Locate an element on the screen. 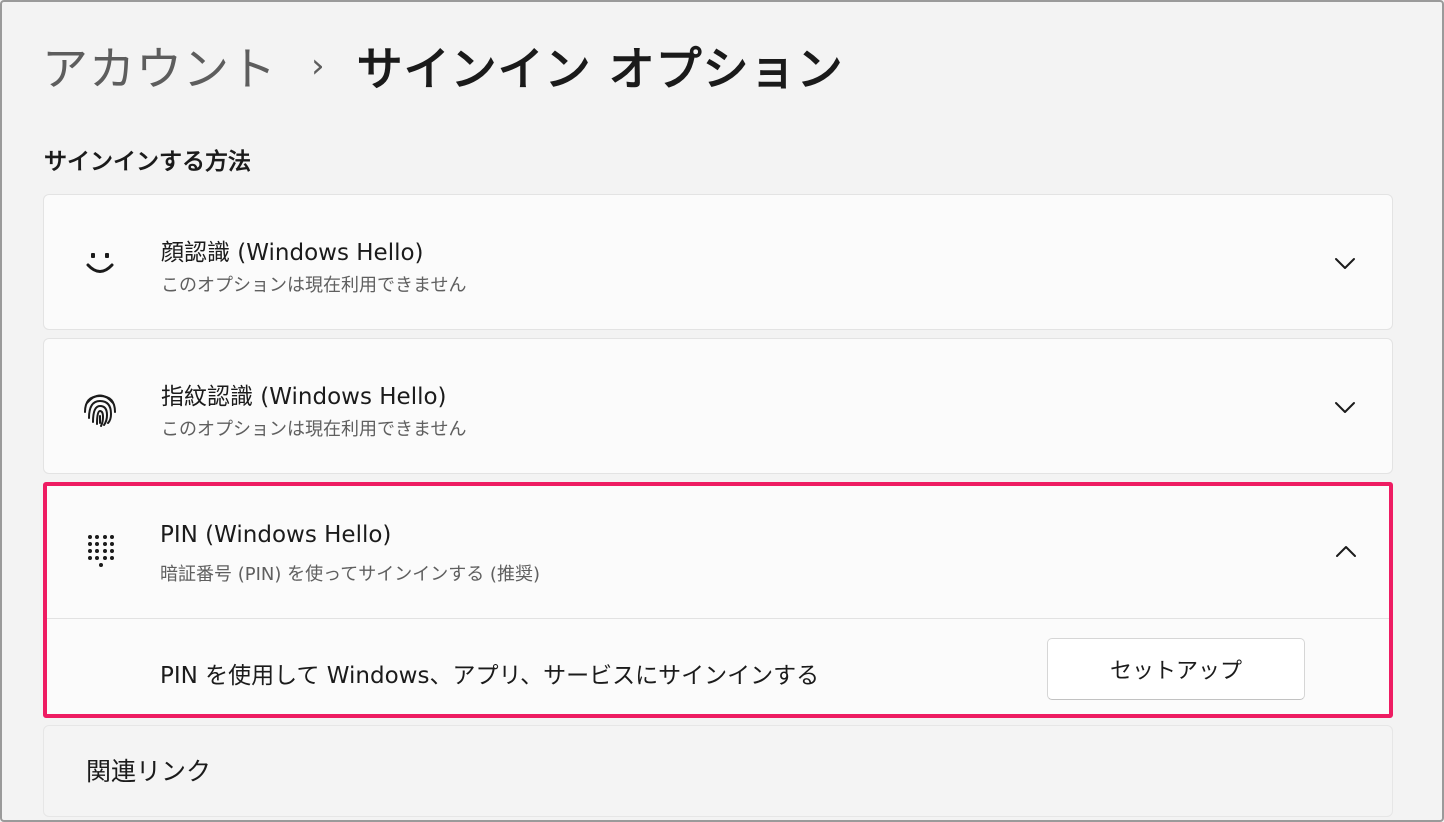  method-subtitle: 暗証番号 (PIN) を使ってサインインする (推奨) is located at coordinates (350, 574).